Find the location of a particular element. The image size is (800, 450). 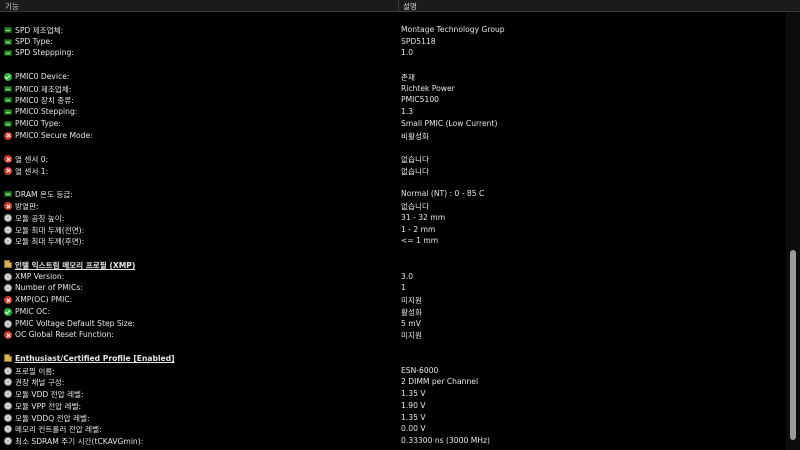

property-label: SPD Type: is located at coordinates (34, 41).